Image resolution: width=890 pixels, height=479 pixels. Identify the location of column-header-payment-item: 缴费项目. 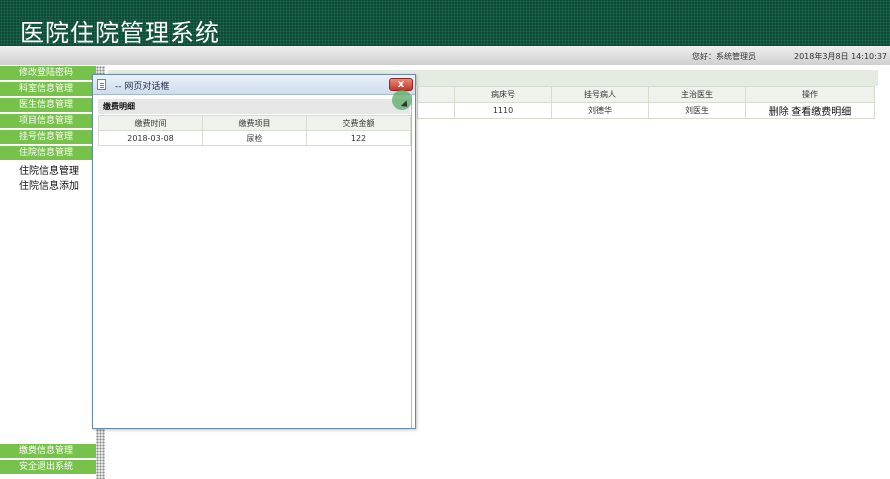
(254, 123).